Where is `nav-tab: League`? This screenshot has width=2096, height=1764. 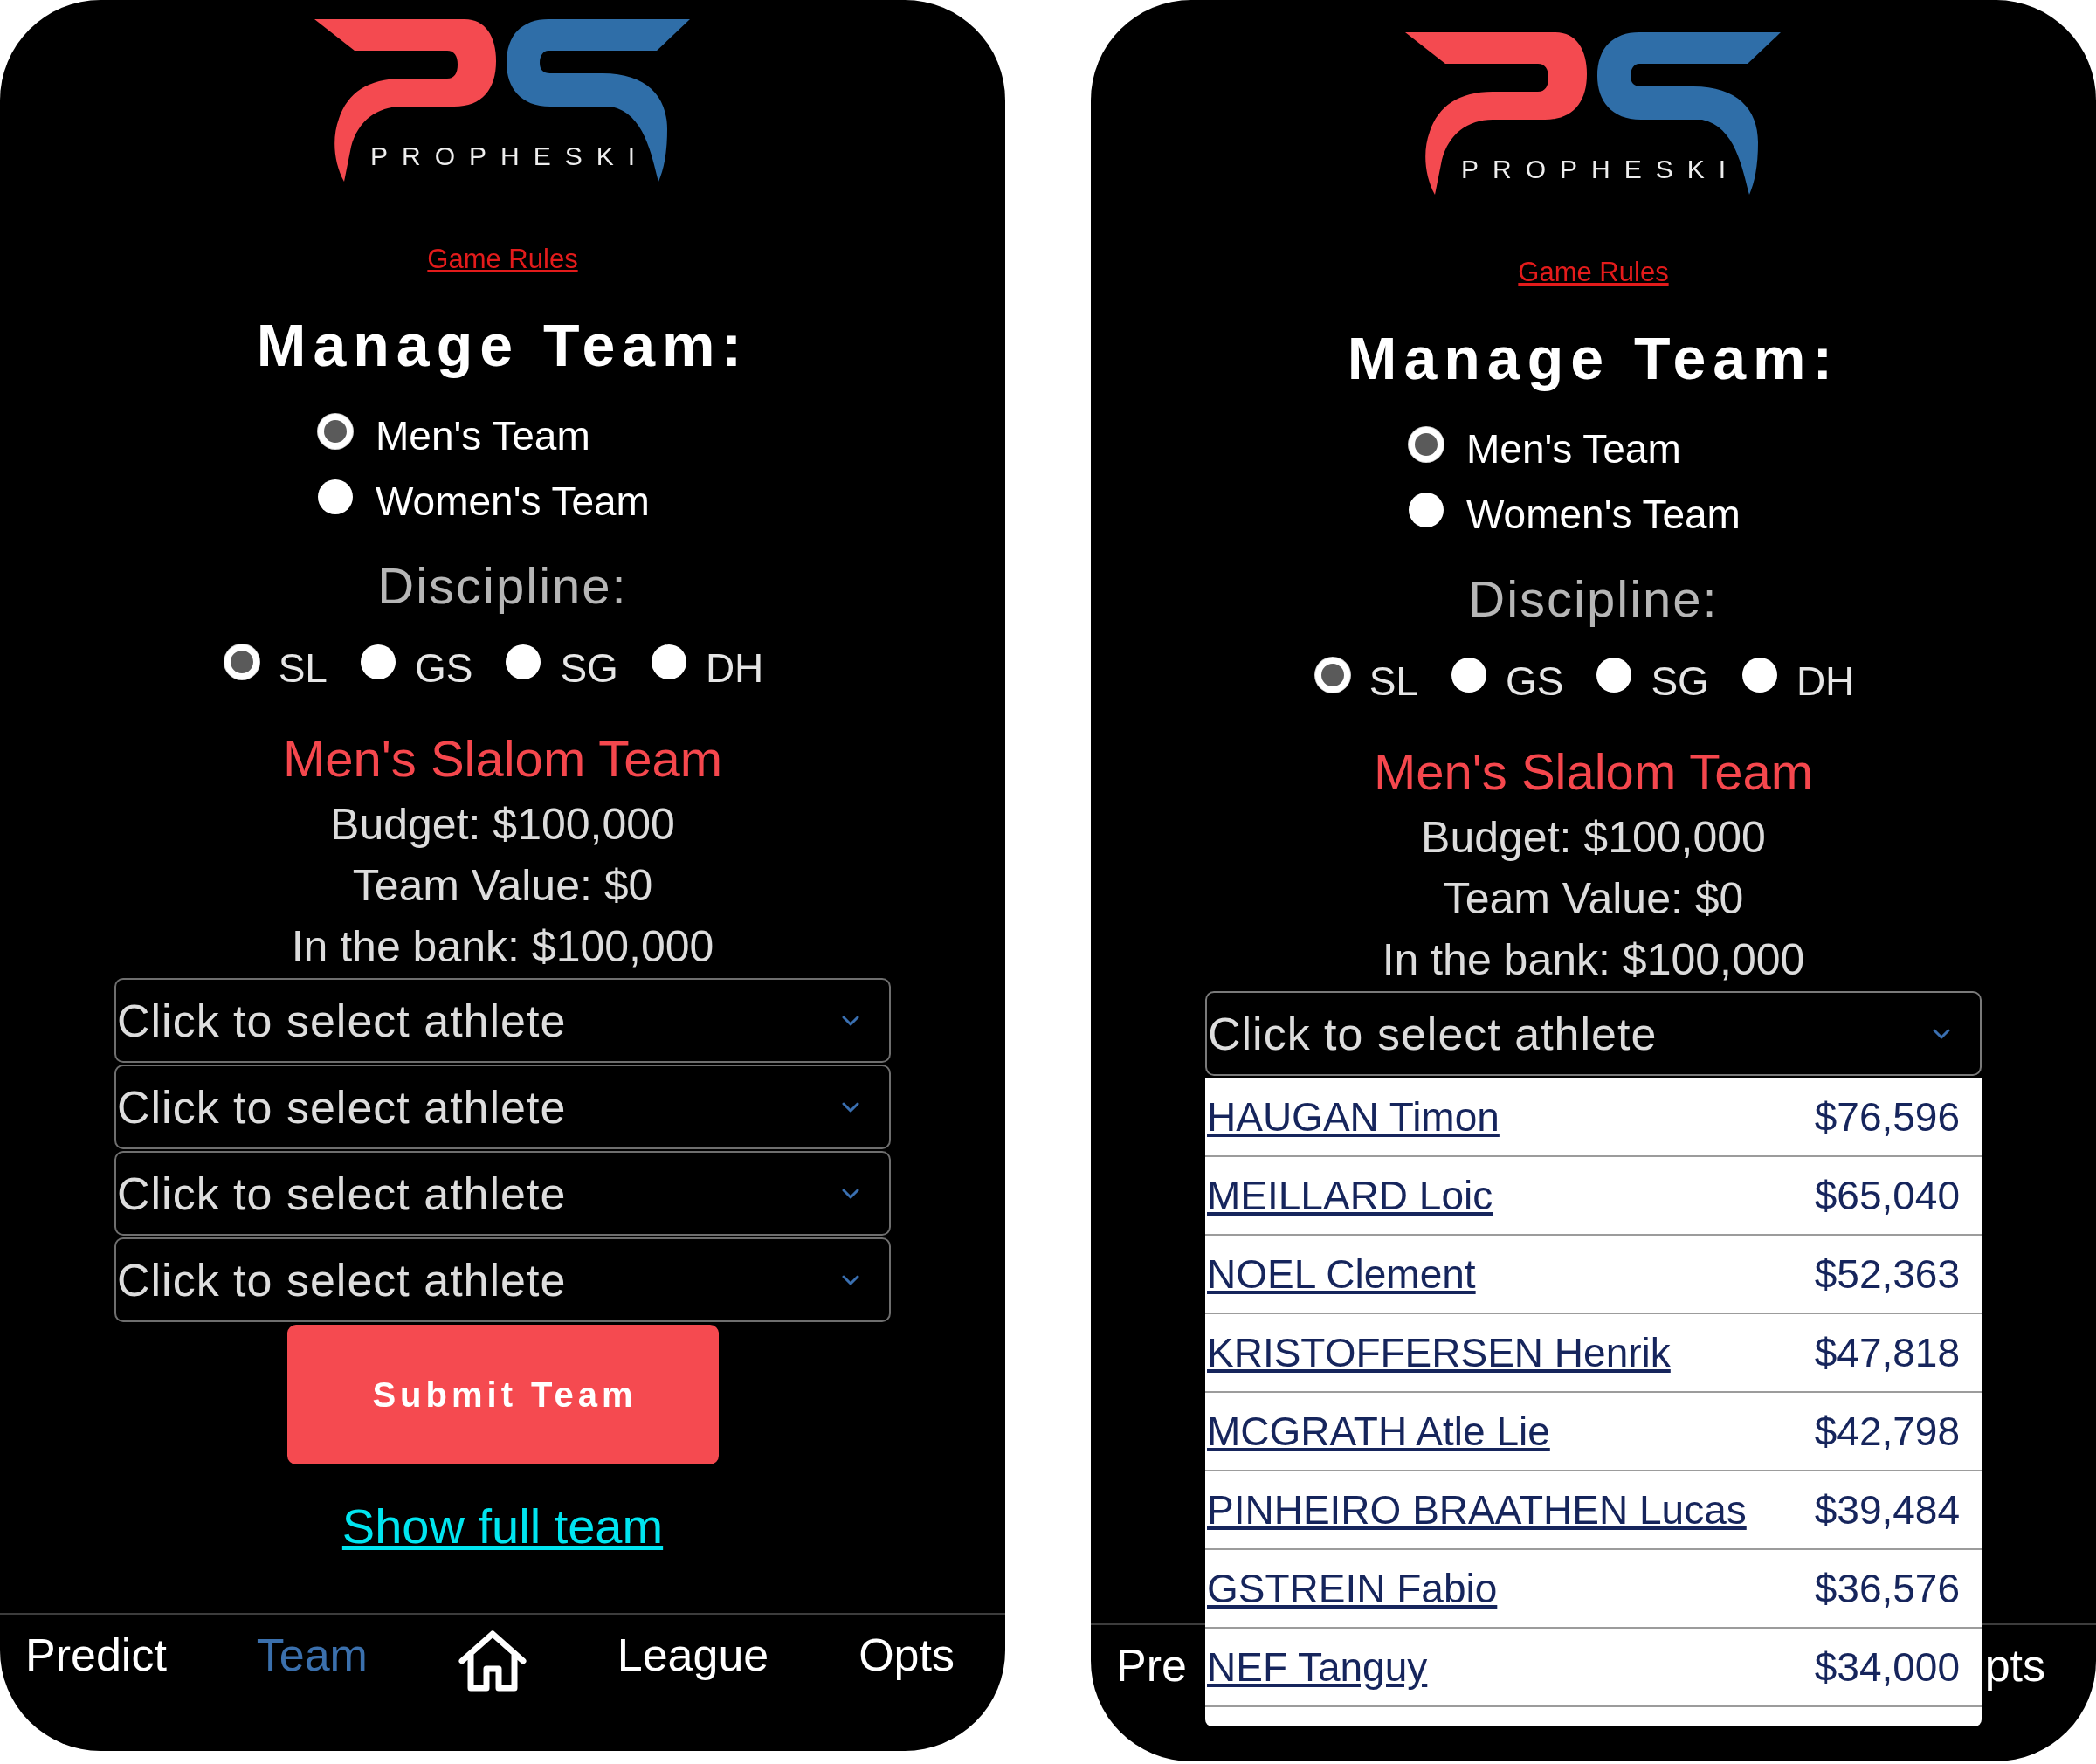
nav-tab: League is located at coordinates (693, 1655).